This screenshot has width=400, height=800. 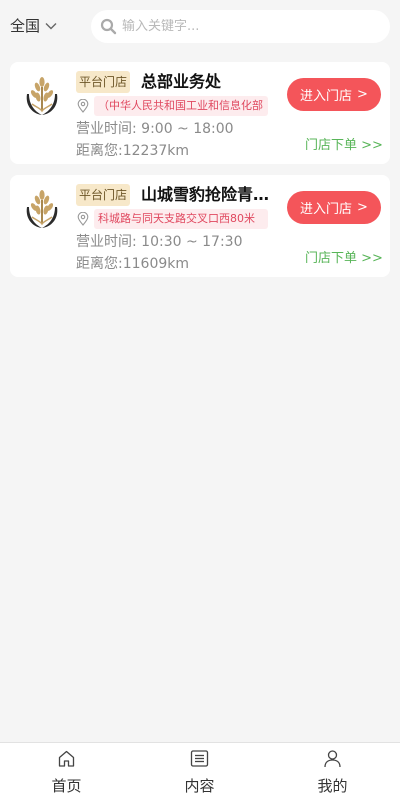 I want to click on store-address: （中华人民共和国工业和信息化部, so click(x=181, y=106).